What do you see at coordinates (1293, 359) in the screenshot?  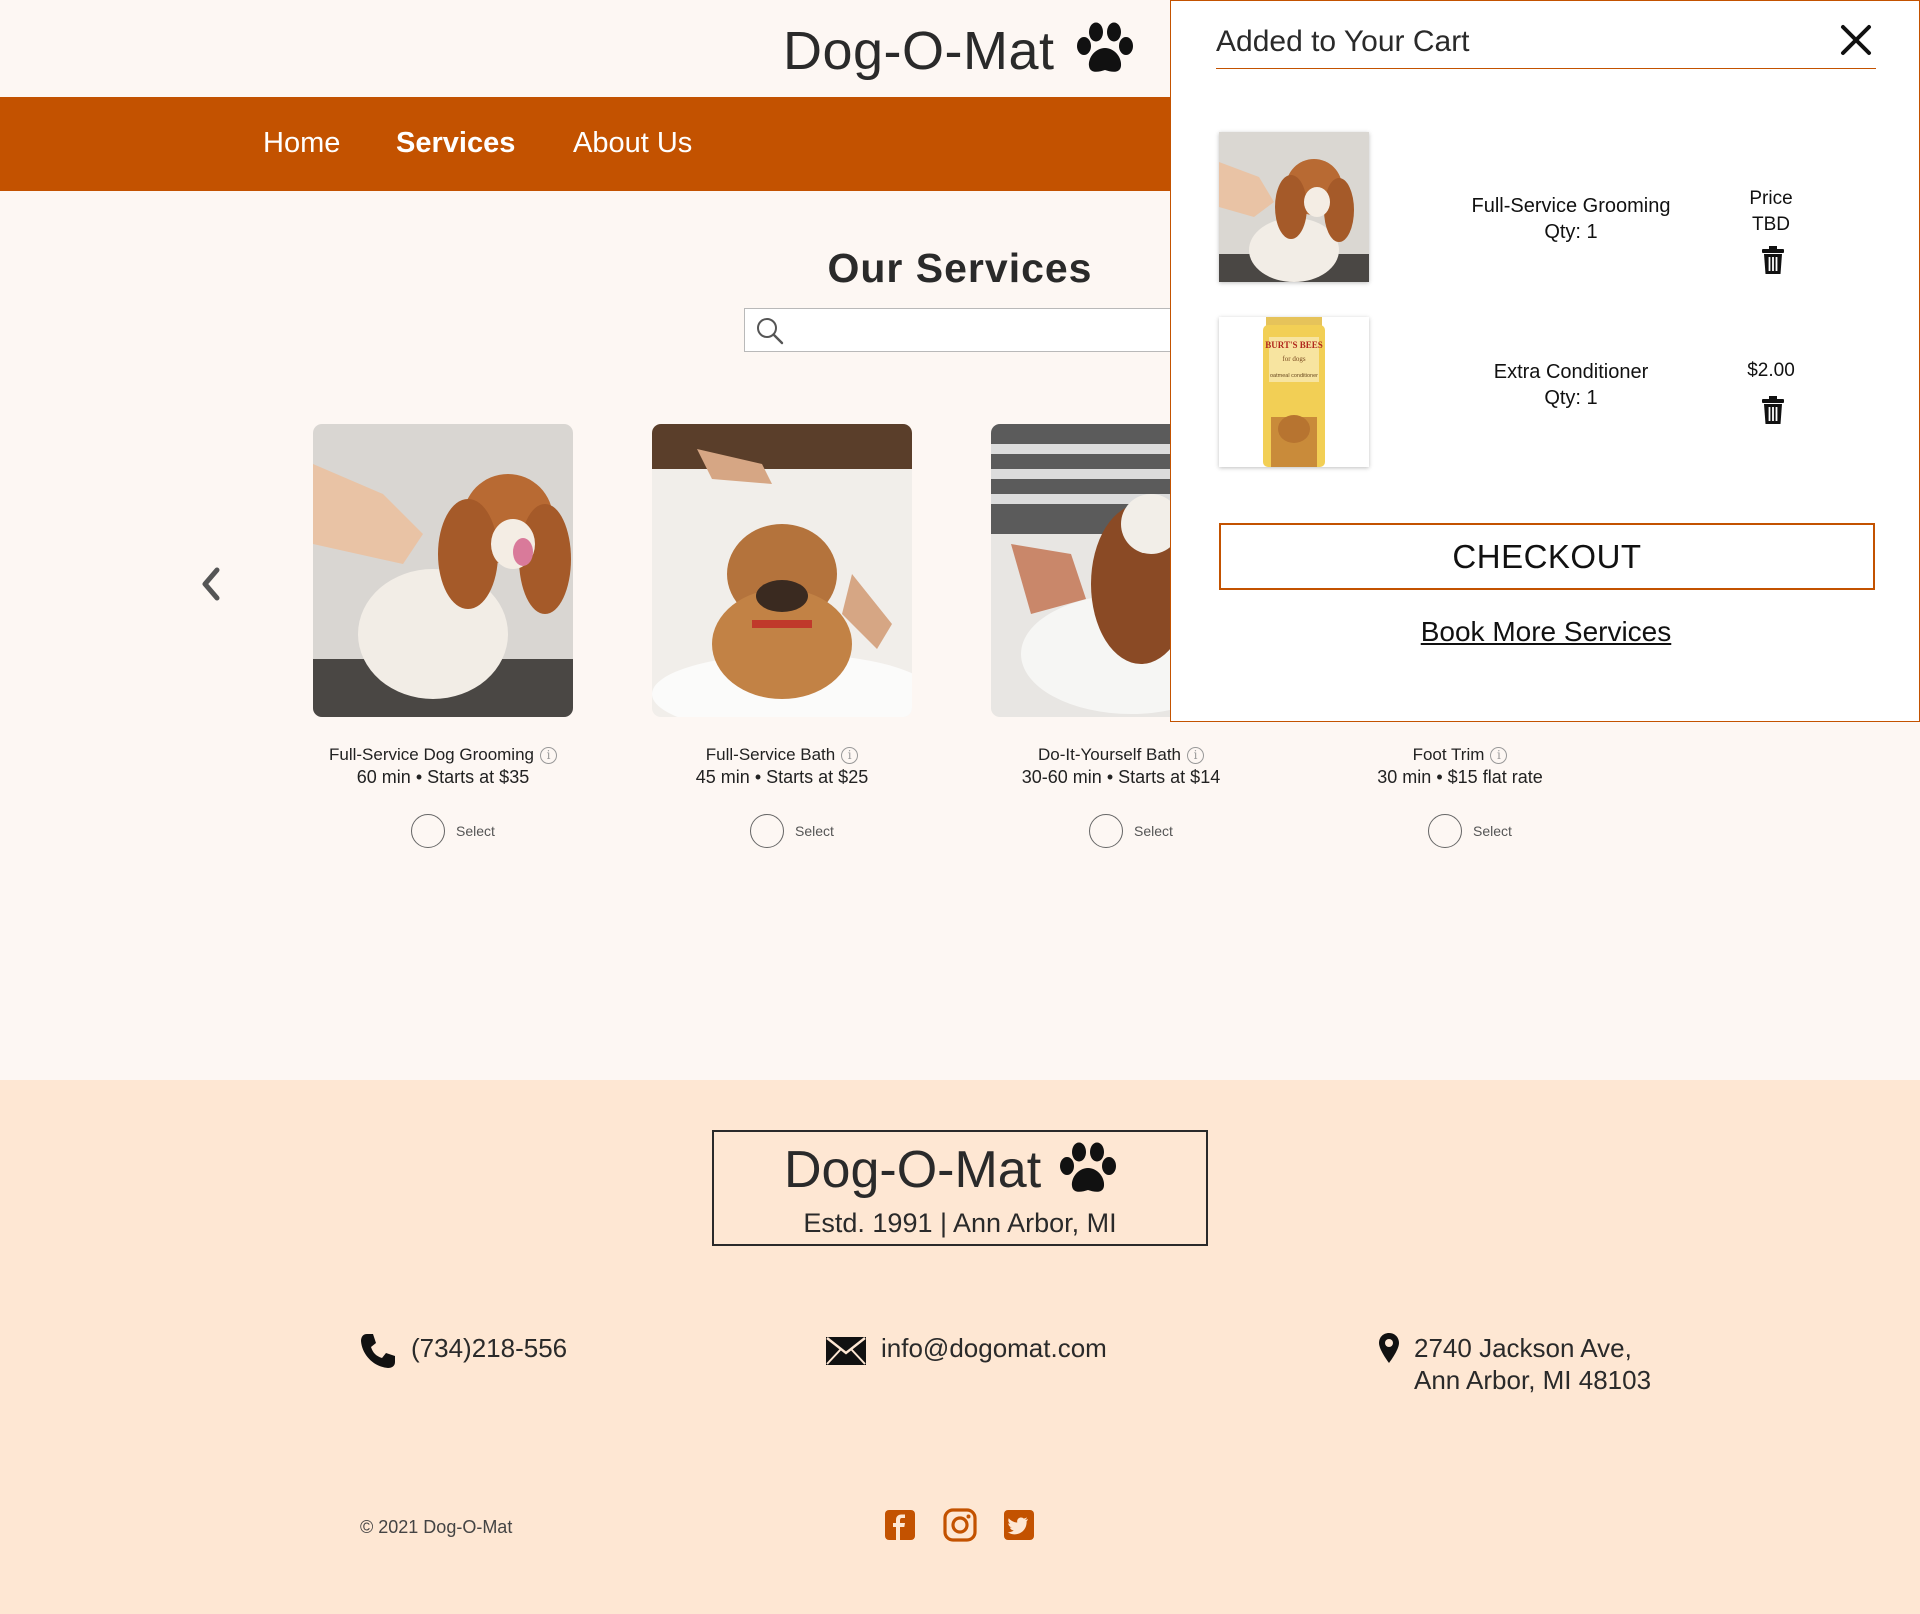 I see `conditioner-line: for dogs` at bounding box center [1293, 359].